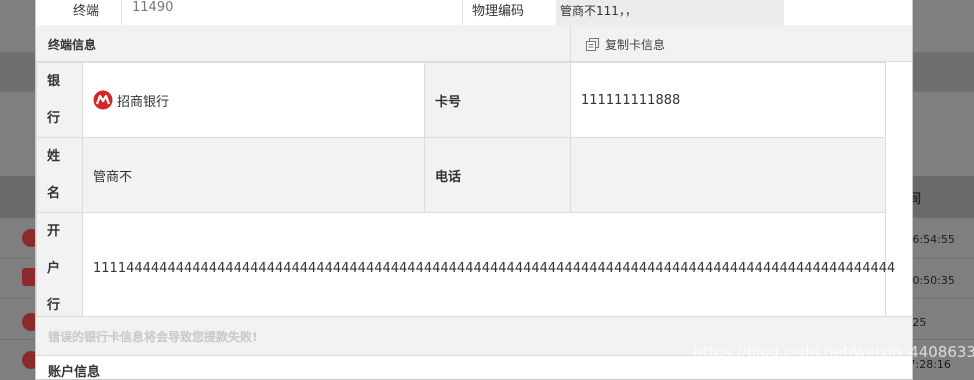 This screenshot has height=380, width=974. I want to click on copy-card-info-button: 复制卡信息, so click(740, 43).